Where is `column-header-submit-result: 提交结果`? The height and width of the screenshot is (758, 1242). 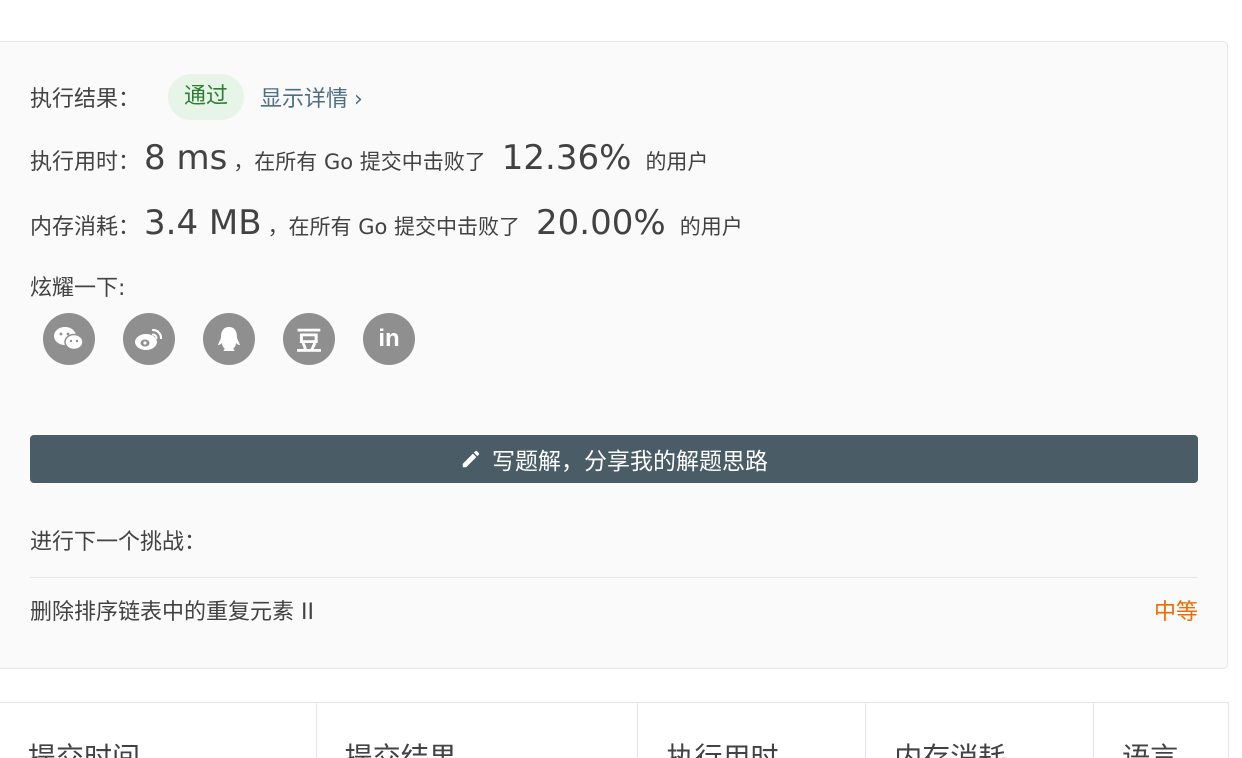
column-header-submit-result: 提交结果 is located at coordinates (478, 730).